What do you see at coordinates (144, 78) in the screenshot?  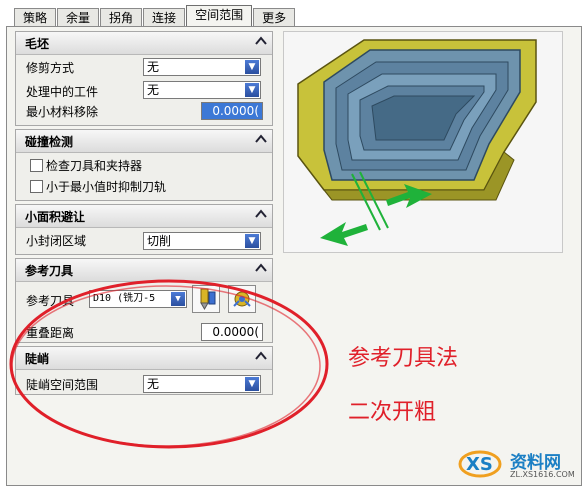 I see `section-blank: 毛坯 修剪方式 无 ▼ 处理中的工件 无 ▼ 最小材料移除 0.0000(` at bounding box center [144, 78].